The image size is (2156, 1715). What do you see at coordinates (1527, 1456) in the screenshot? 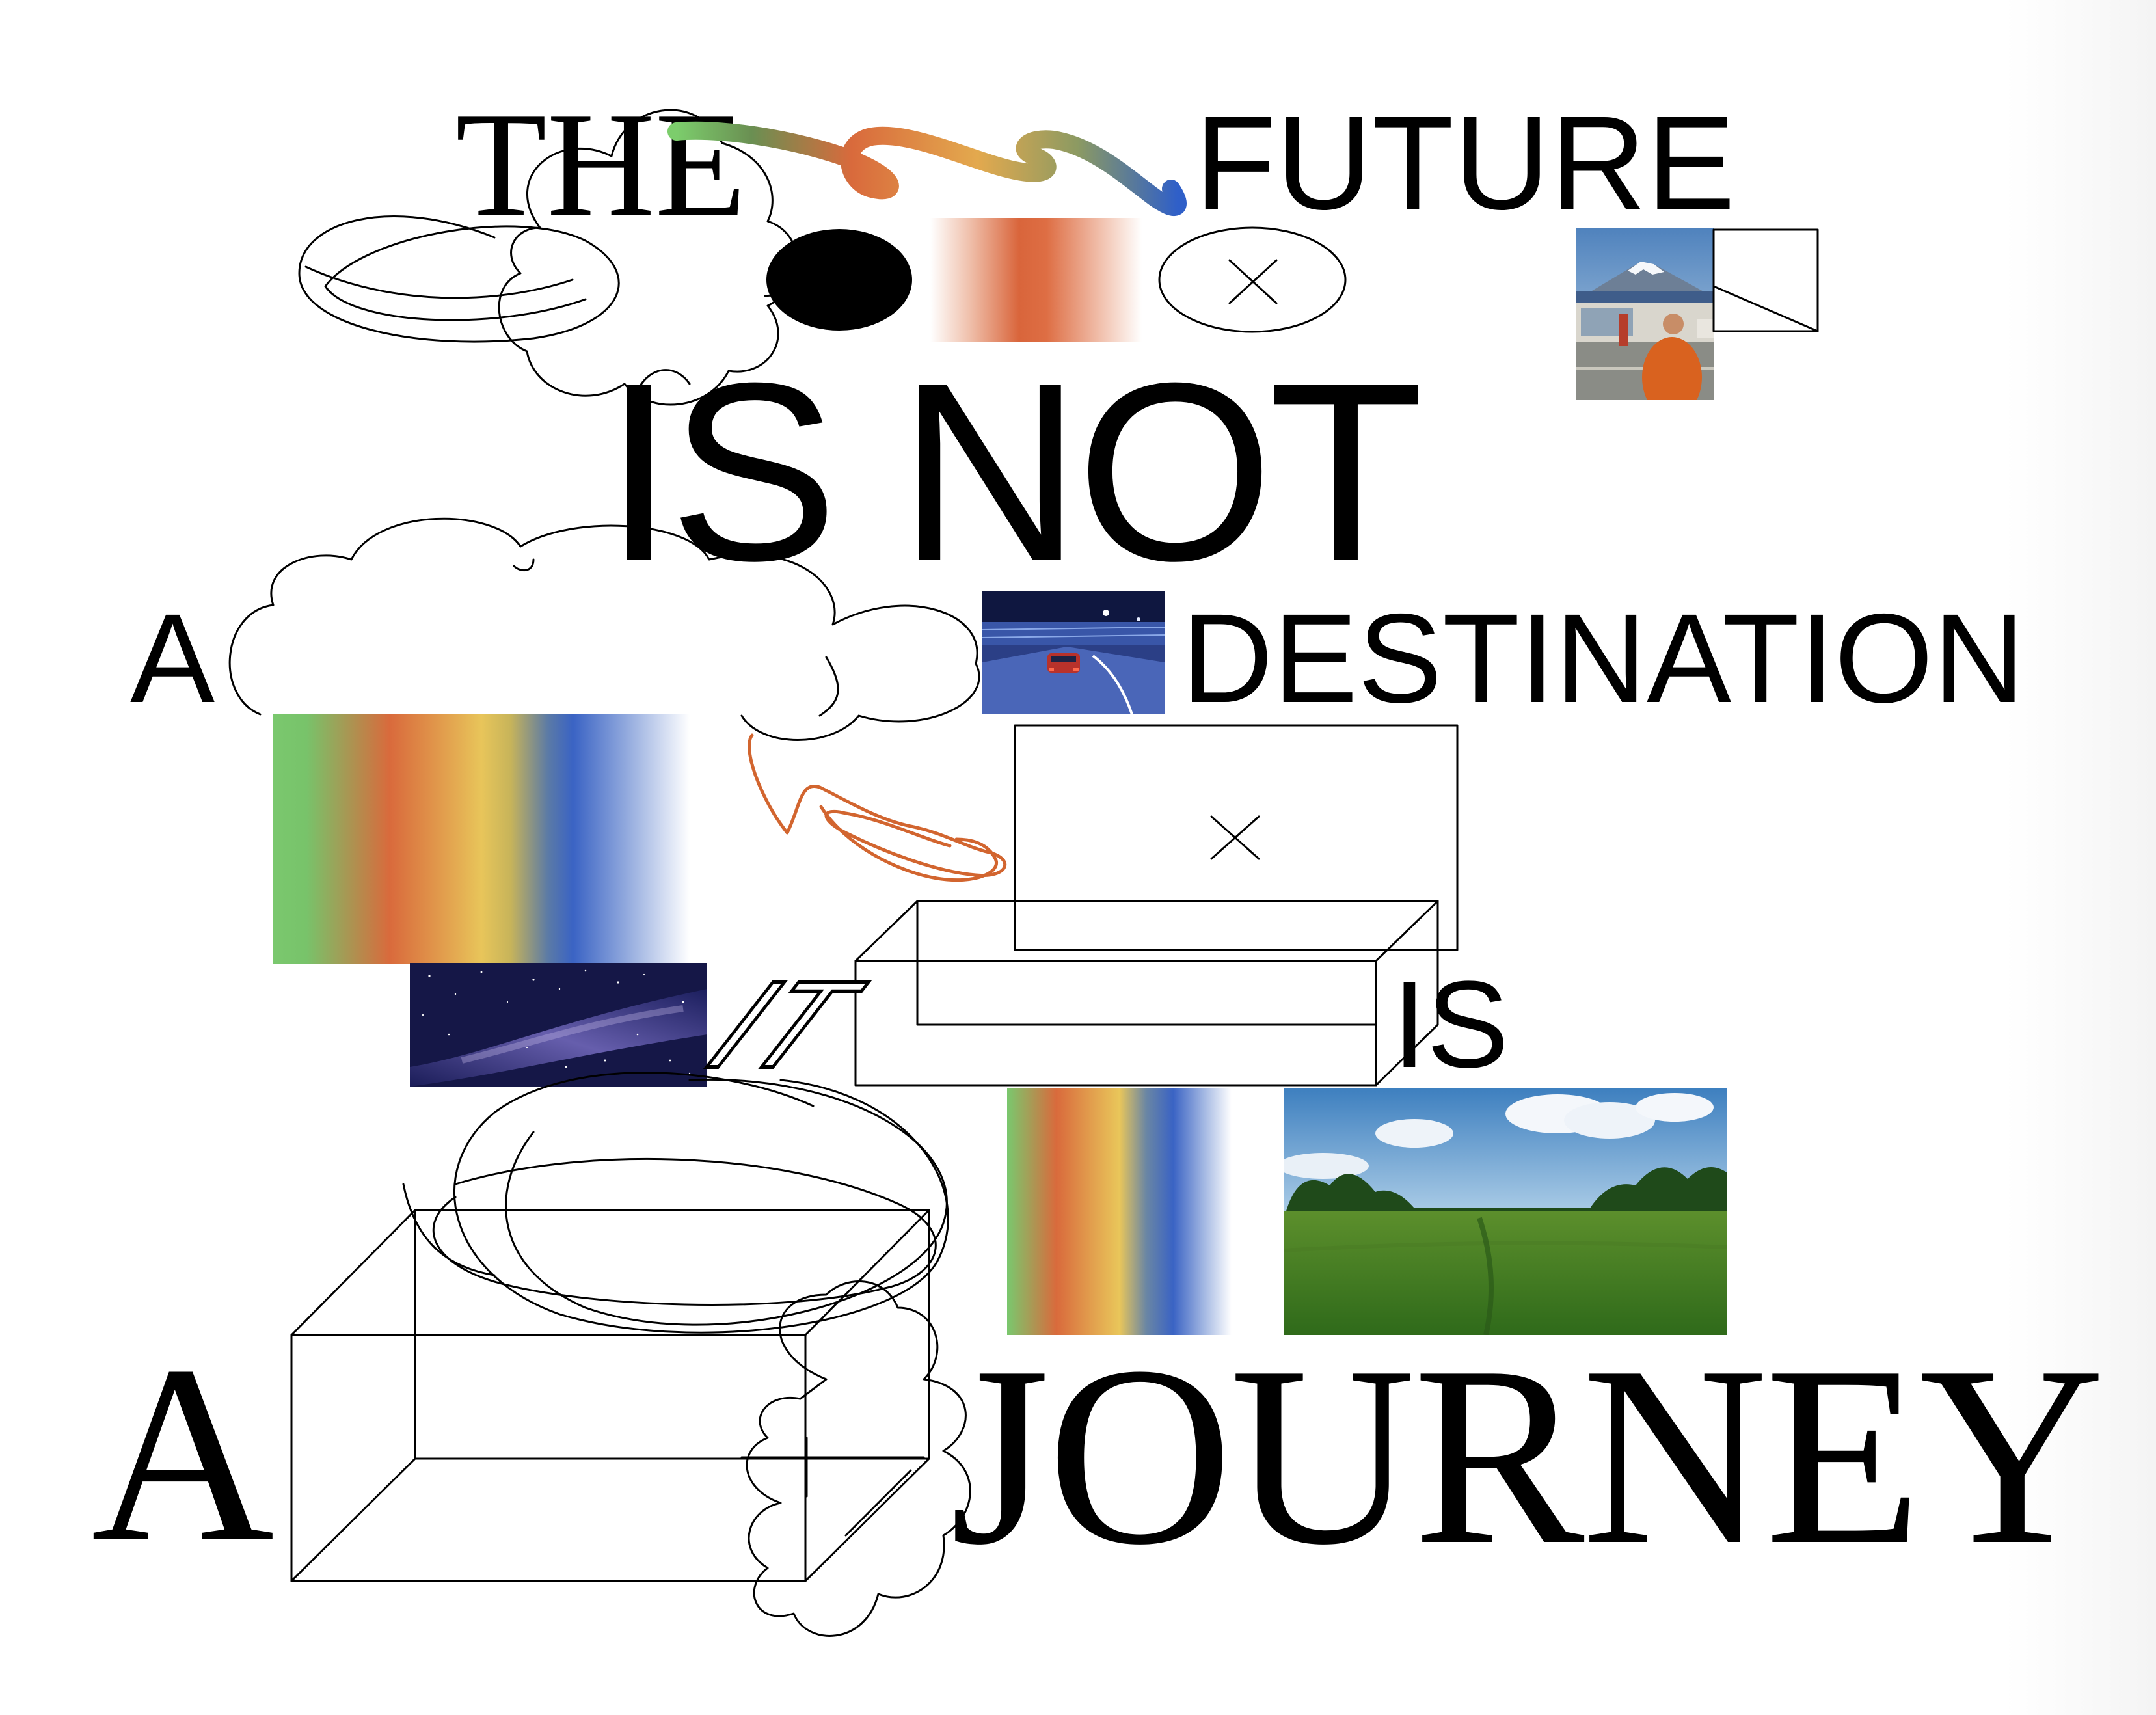
I see `headline-journey: JOURNEY` at bounding box center [1527, 1456].